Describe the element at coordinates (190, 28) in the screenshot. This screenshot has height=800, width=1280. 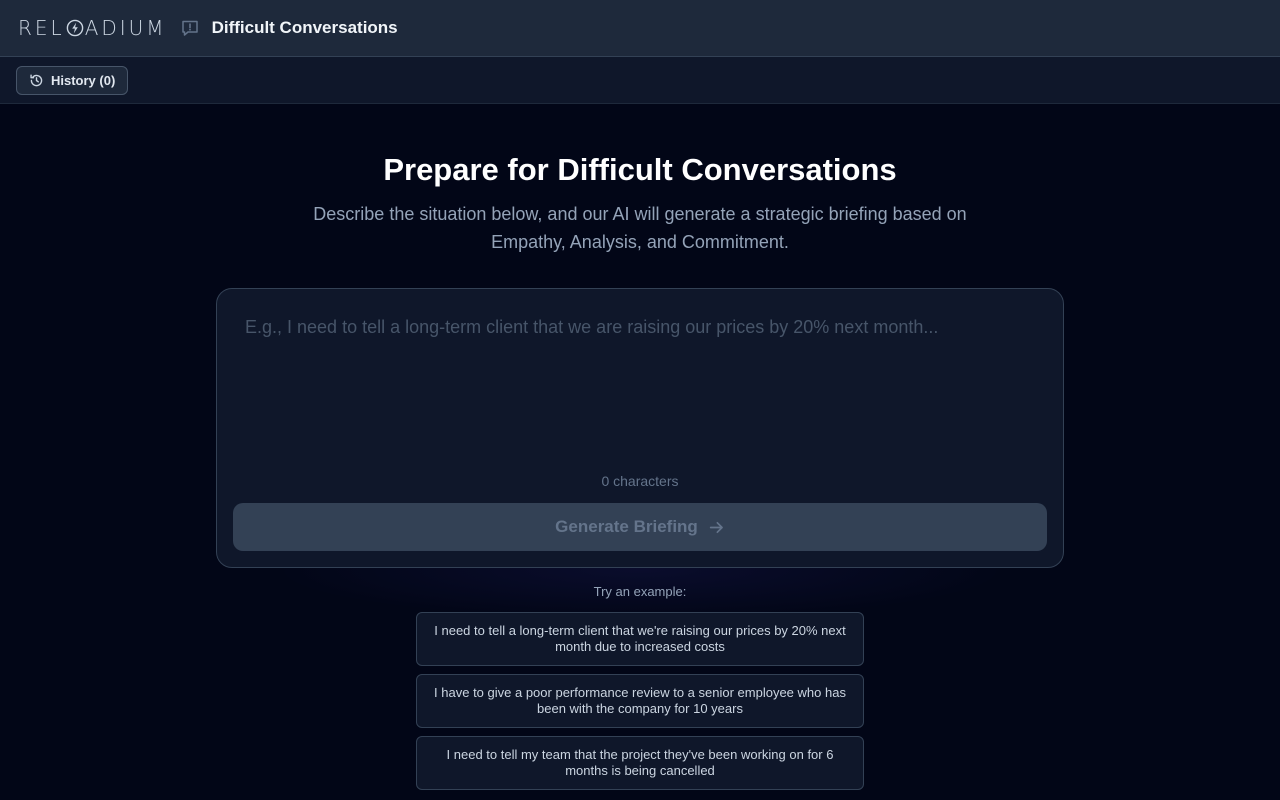
I see `chat-alert-icon` at that location.